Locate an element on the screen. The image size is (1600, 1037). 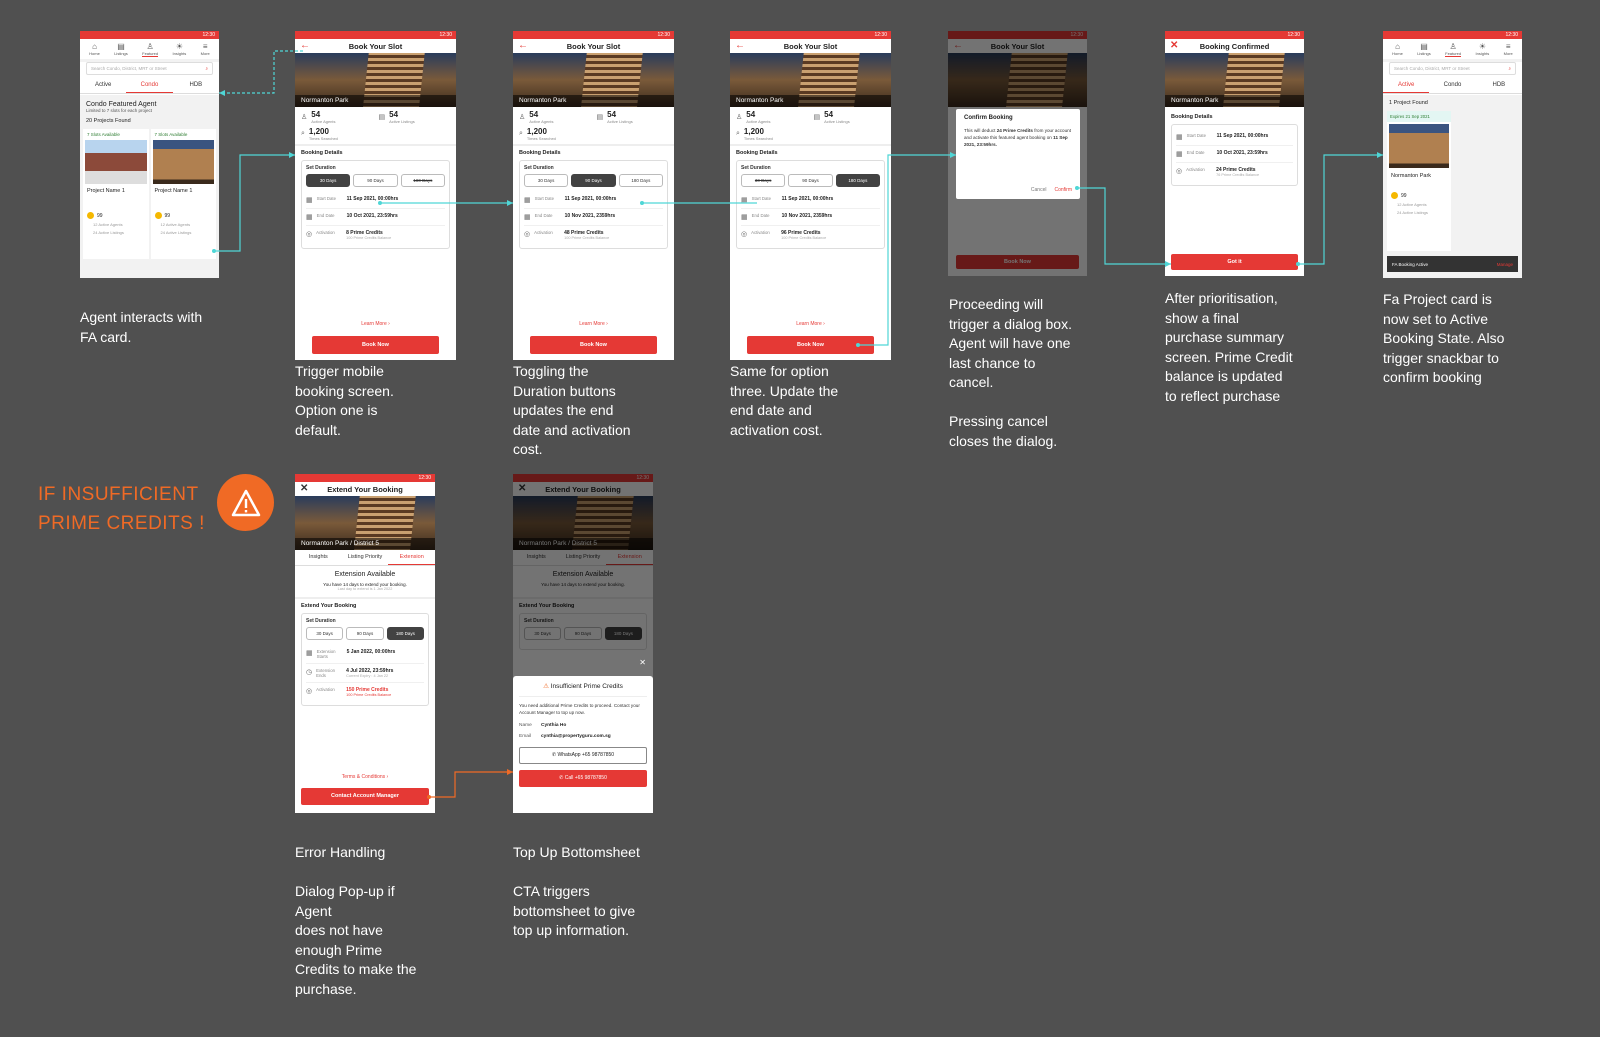
connector-gotit-to-active is located at coordinates (1340, 209).